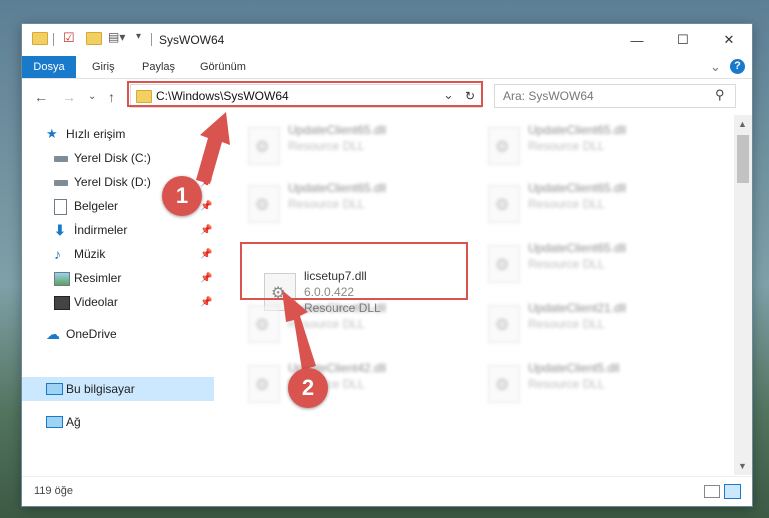 Image resolution: width=769 pixels, height=518 pixels. I want to click on callout-badge-2: 2, so click(308, 388).